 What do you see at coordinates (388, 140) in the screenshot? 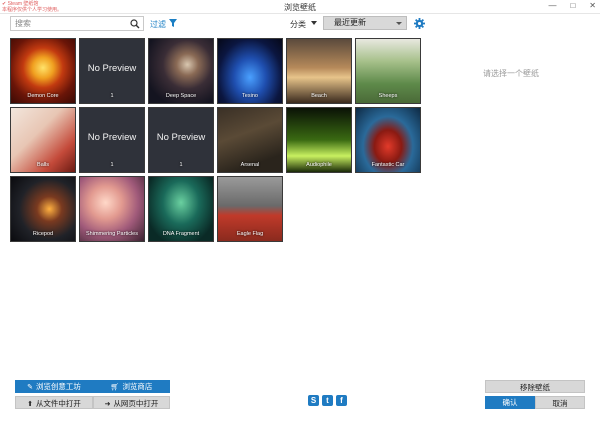
I see `wallpaper-tile: Fantastic Car` at bounding box center [388, 140].